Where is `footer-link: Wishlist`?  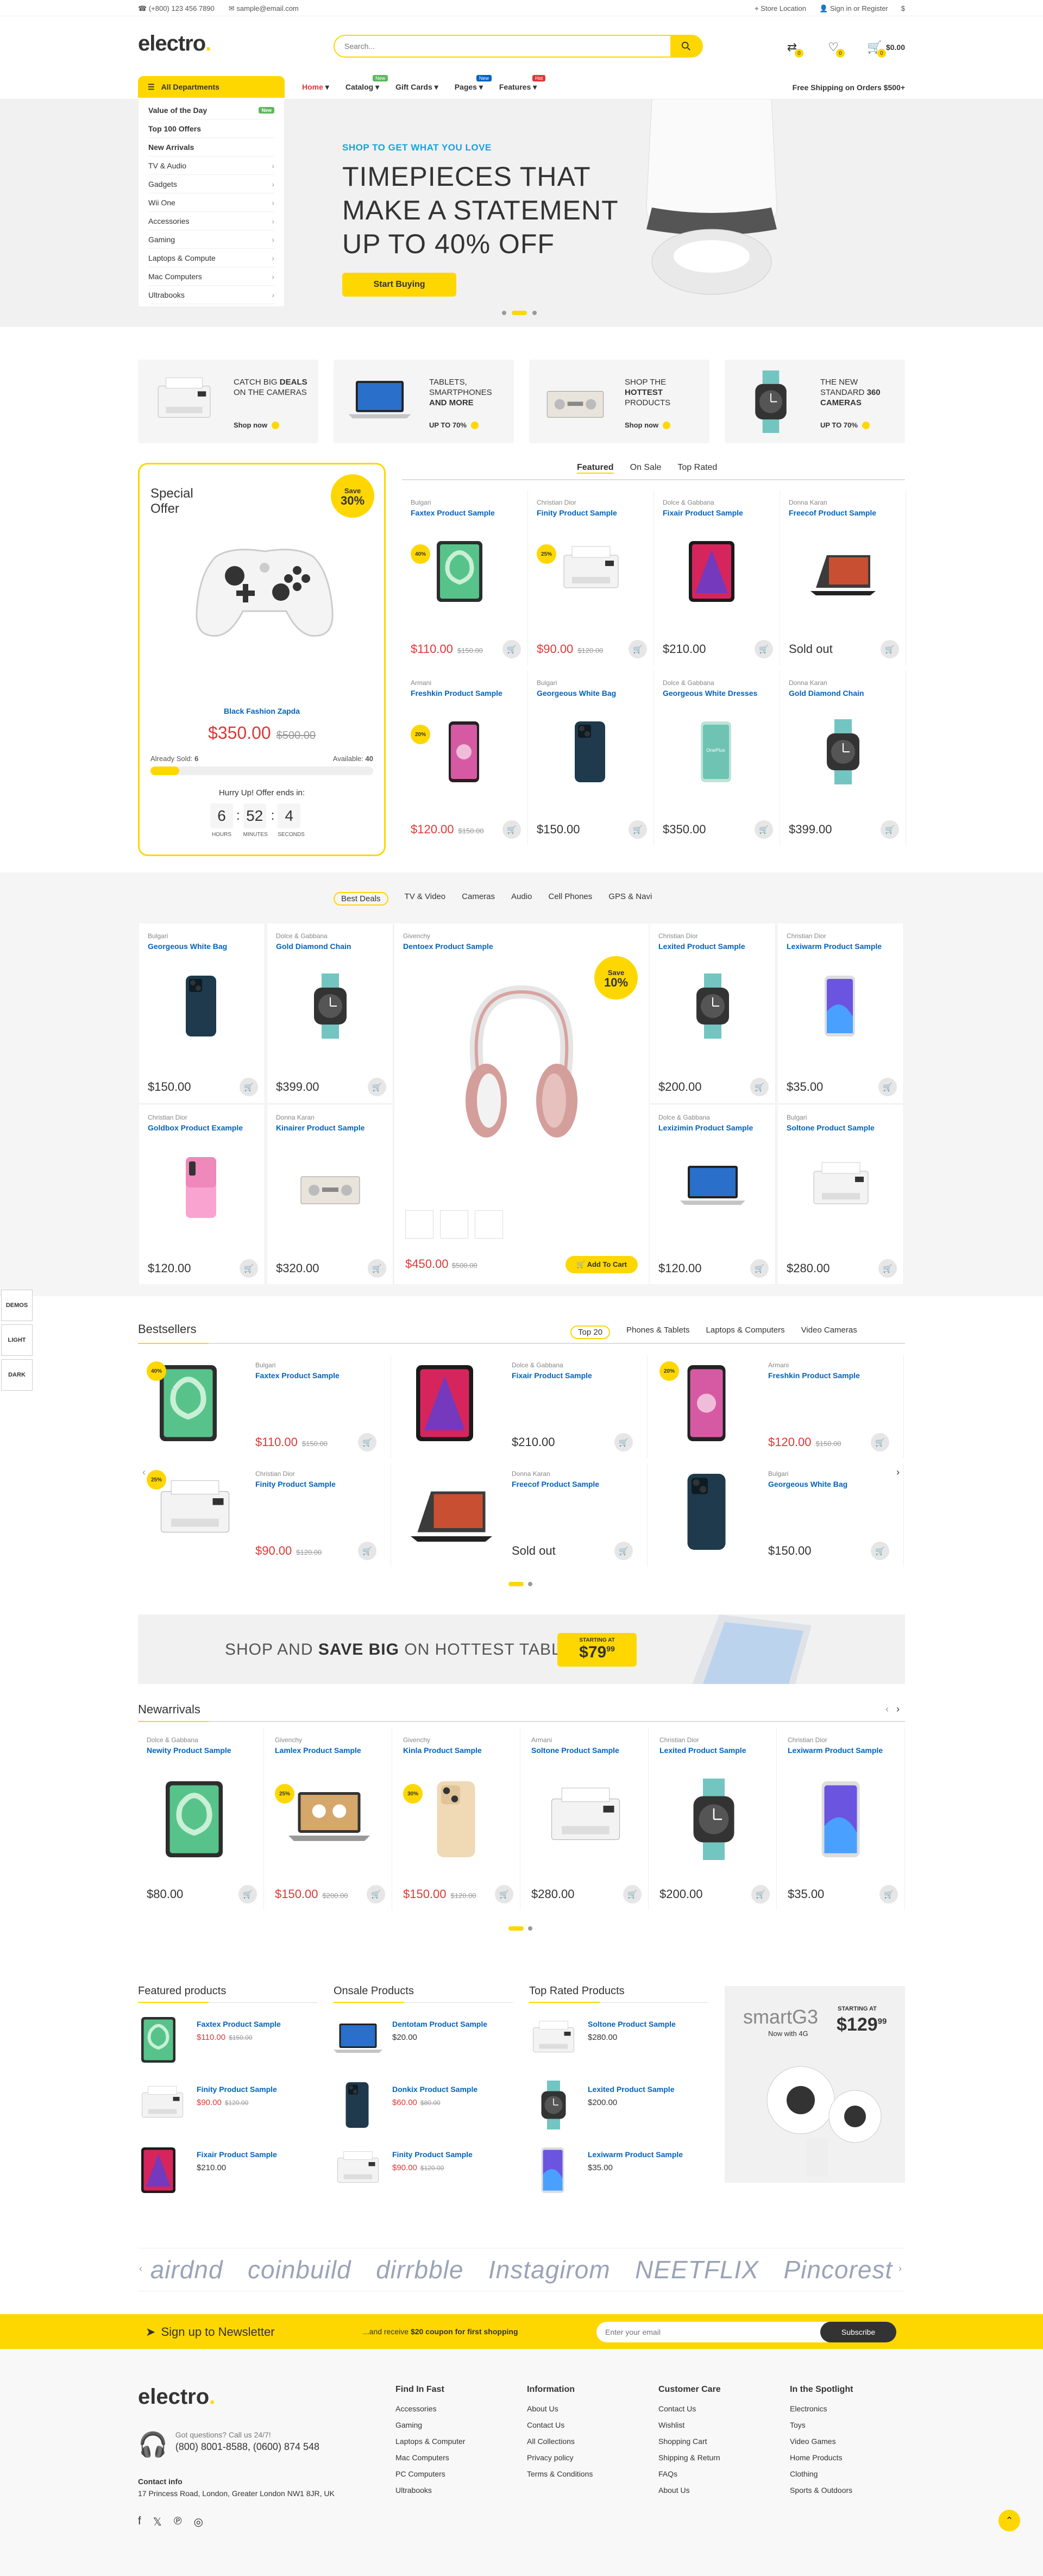 footer-link: Wishlist is located at coordinates (689, 2425).